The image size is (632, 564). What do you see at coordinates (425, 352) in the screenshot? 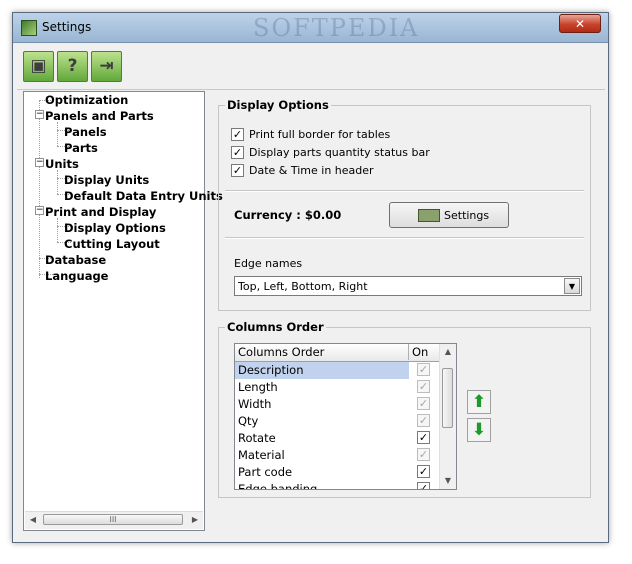
I see `column-header-on: On` at bounding box center [425, 352].